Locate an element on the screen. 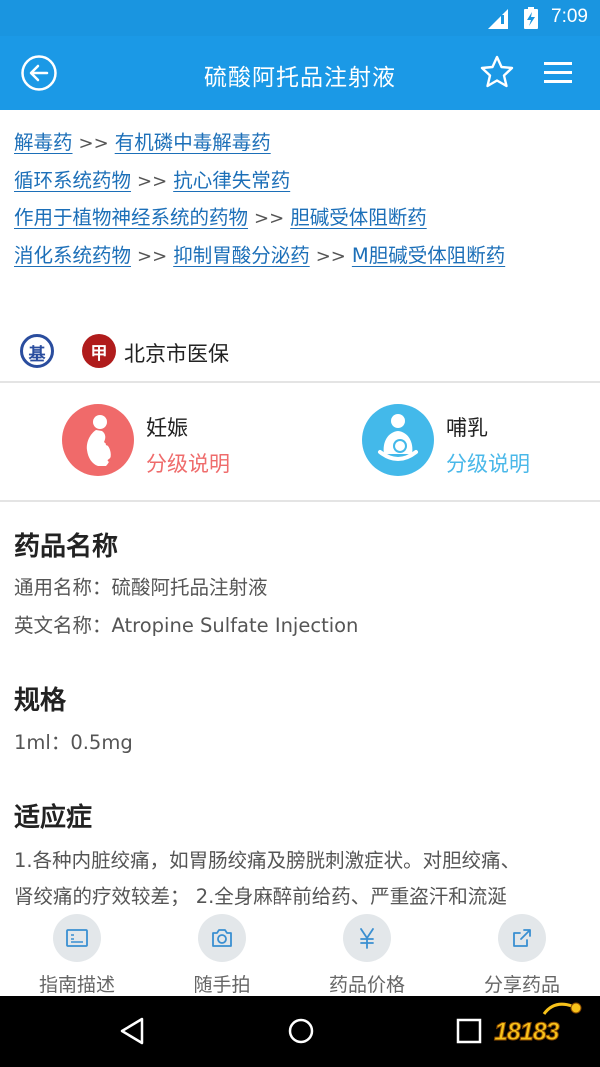  nav-back-icon is located at coordinates (132, 1031).